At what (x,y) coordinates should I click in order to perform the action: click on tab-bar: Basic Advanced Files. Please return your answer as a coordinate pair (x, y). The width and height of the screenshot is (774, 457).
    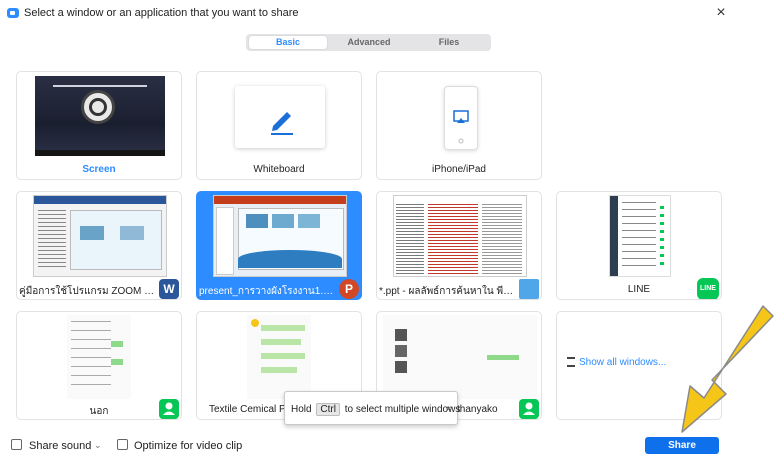
    Looking at the image, I should click on (368, 42).